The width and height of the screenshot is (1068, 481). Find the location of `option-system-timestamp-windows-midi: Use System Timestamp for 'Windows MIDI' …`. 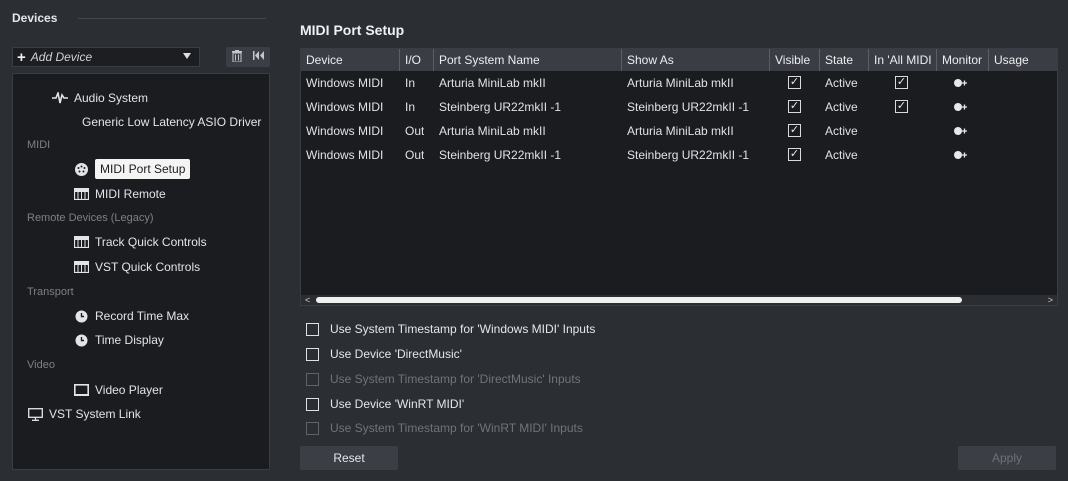

option-system-timestamp-windows-midi: Use System Timestamp for 'Windows MIDI' … is located at coordinates (450, 329).